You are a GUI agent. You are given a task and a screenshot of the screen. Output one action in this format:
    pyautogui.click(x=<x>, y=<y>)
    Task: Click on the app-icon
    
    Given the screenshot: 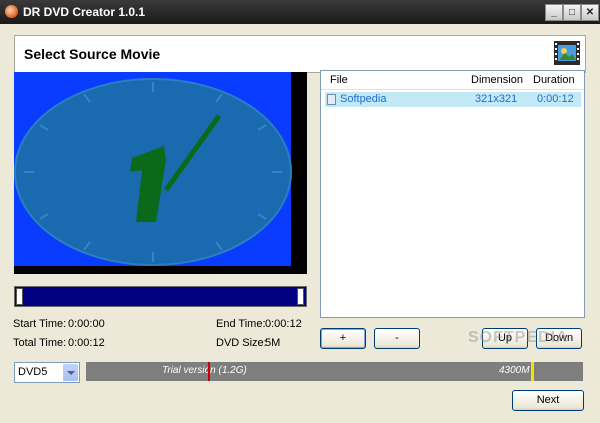 What is the action you would take?
    pyautogui.click(x=11, y=11)
    